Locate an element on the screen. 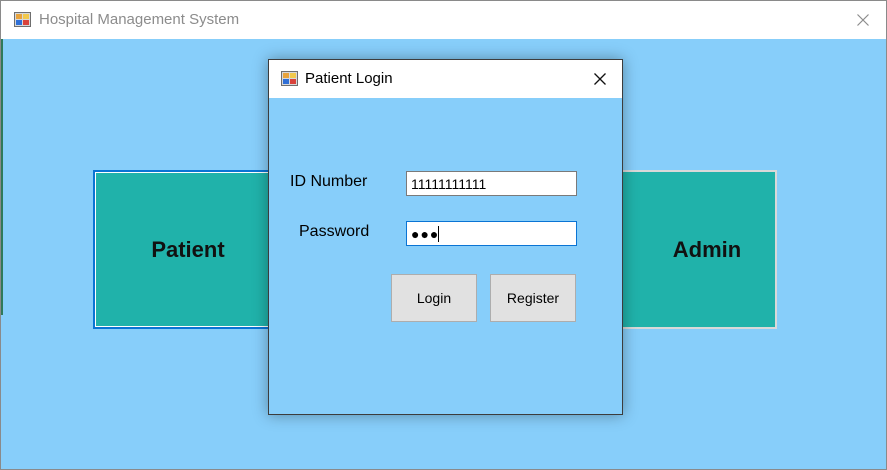 The height and width of the screenshot is (470, 887). id-number-input is located at coordinates (491, 183).